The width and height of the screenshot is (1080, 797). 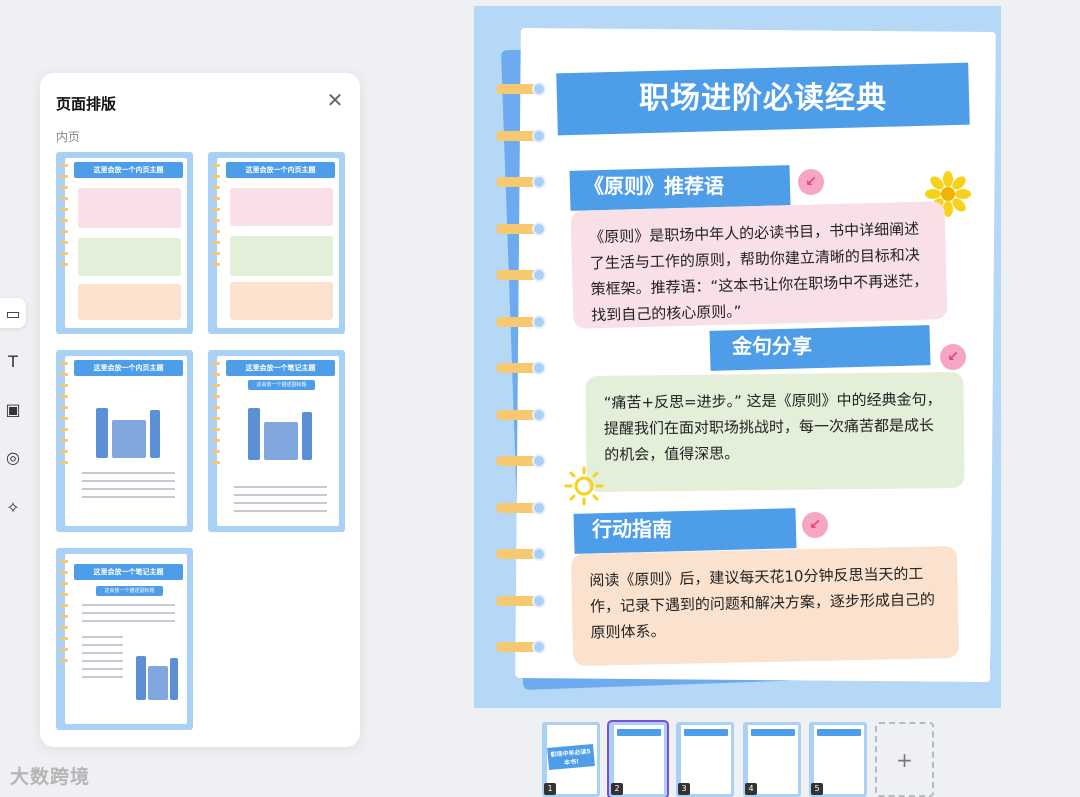 I want to click on page-thumbnail-selected: 2, so click(x=638, y=758).